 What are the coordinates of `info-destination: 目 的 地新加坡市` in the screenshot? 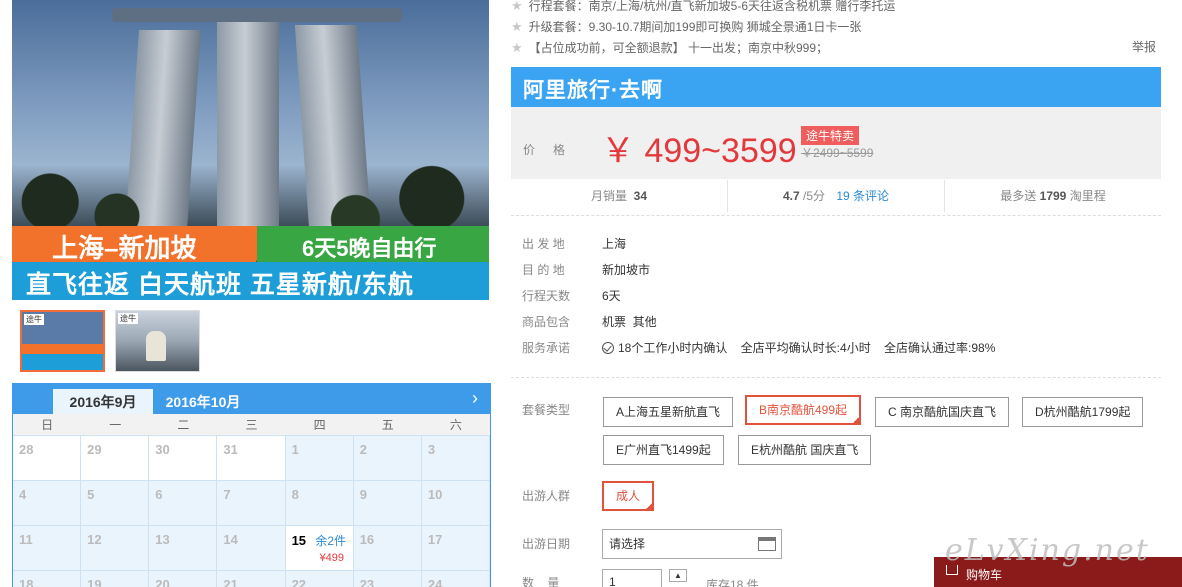 It's located at (586, 270).